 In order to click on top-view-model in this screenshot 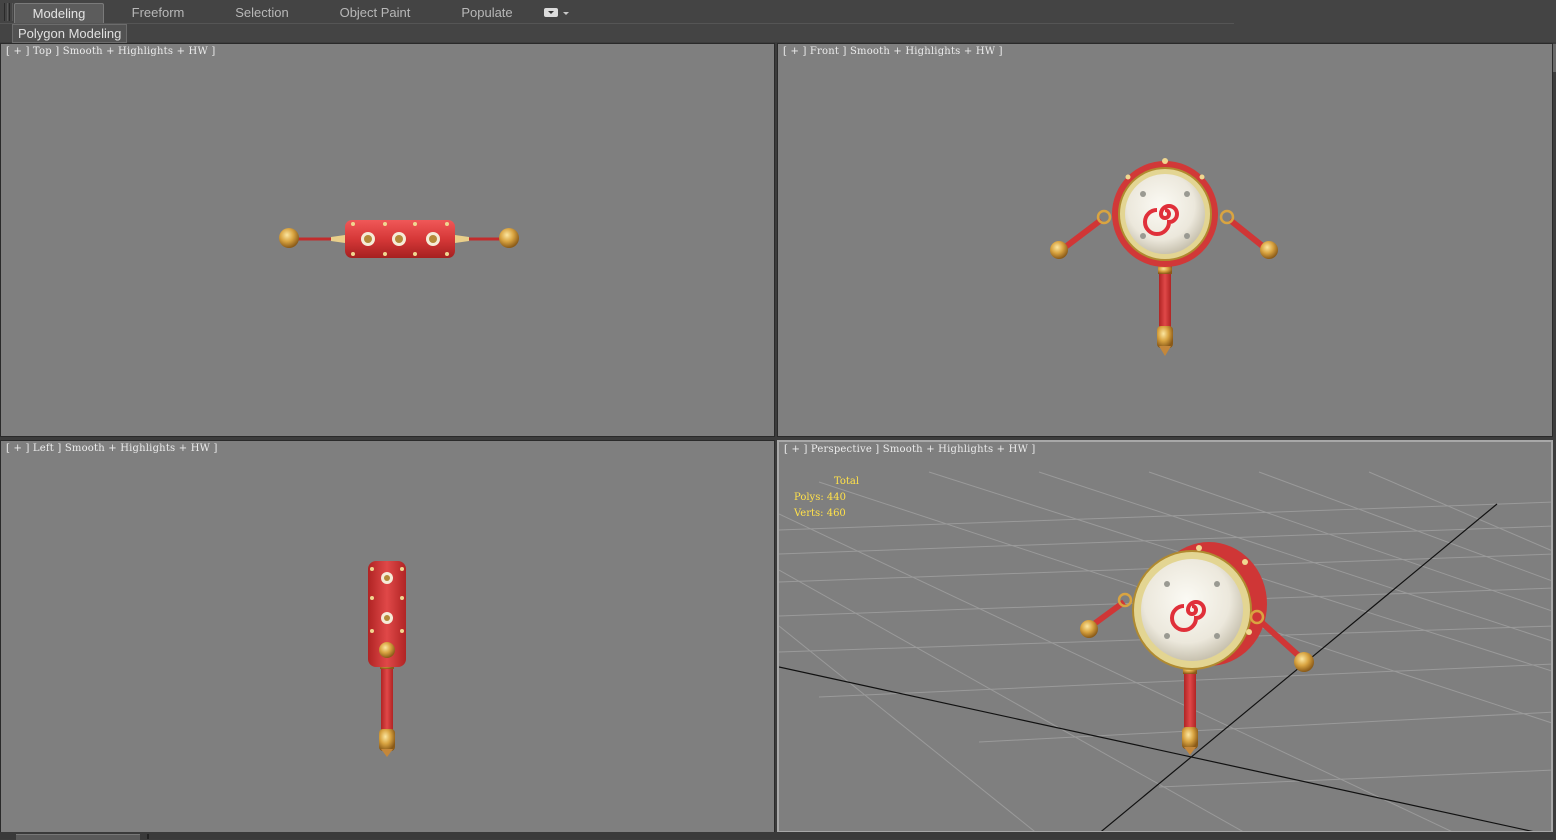, I will do `click(399, 239)`.